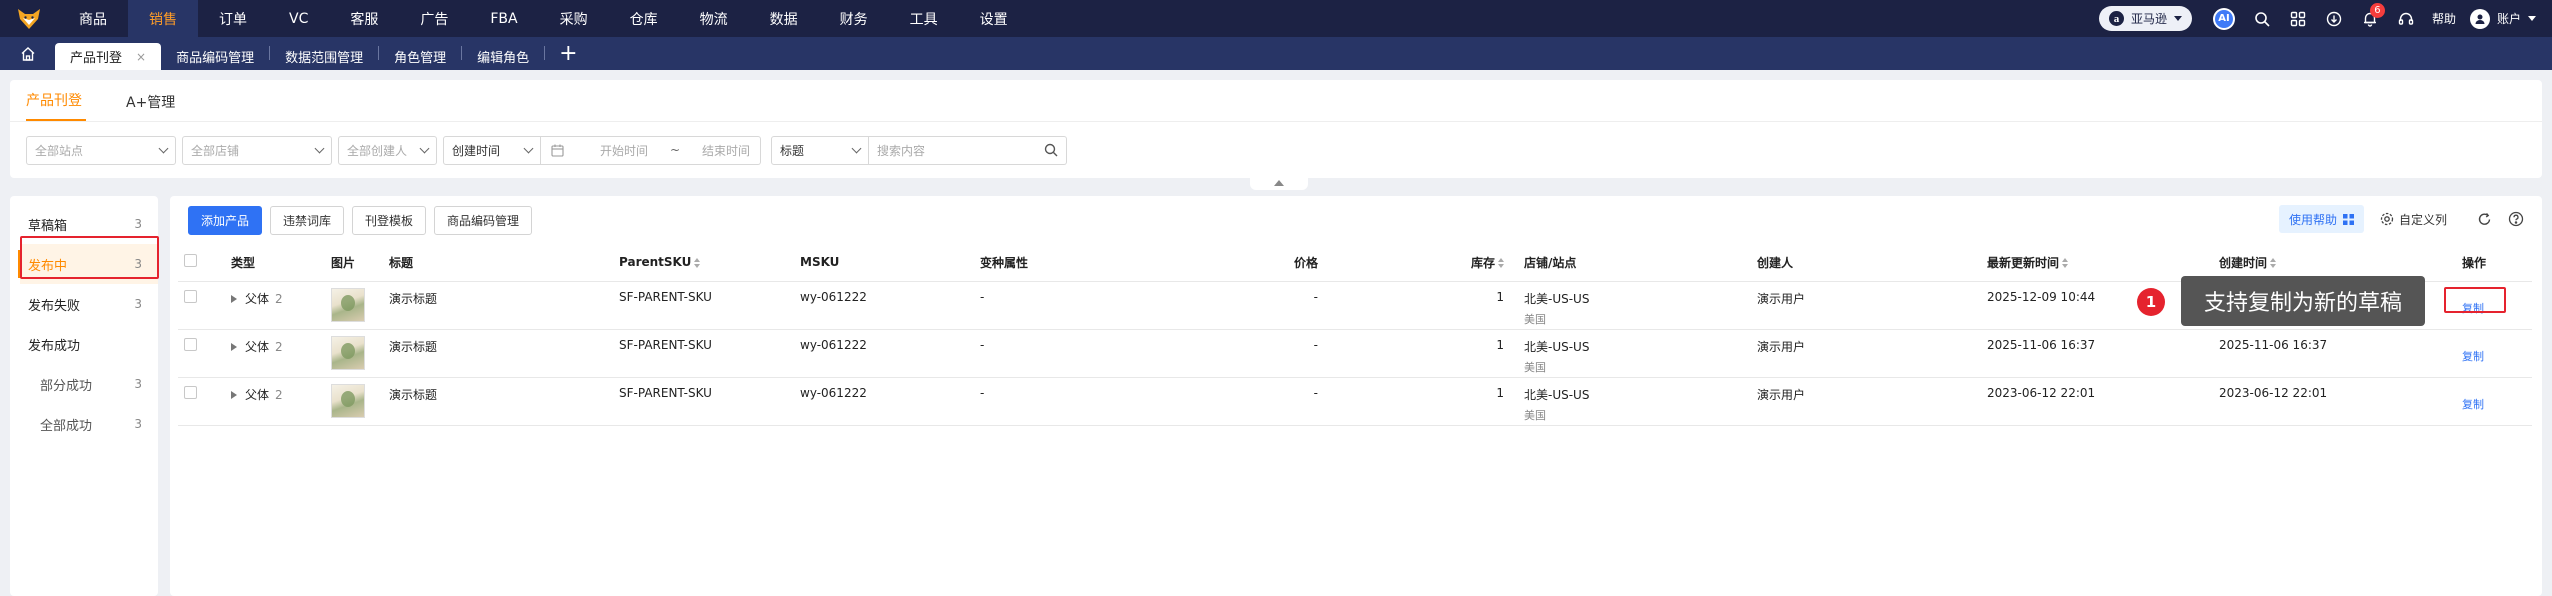 Image resolution: width=2552 pixels, height=596 pixels. I want to click on account-menu: 账户, so click(2502, 18).